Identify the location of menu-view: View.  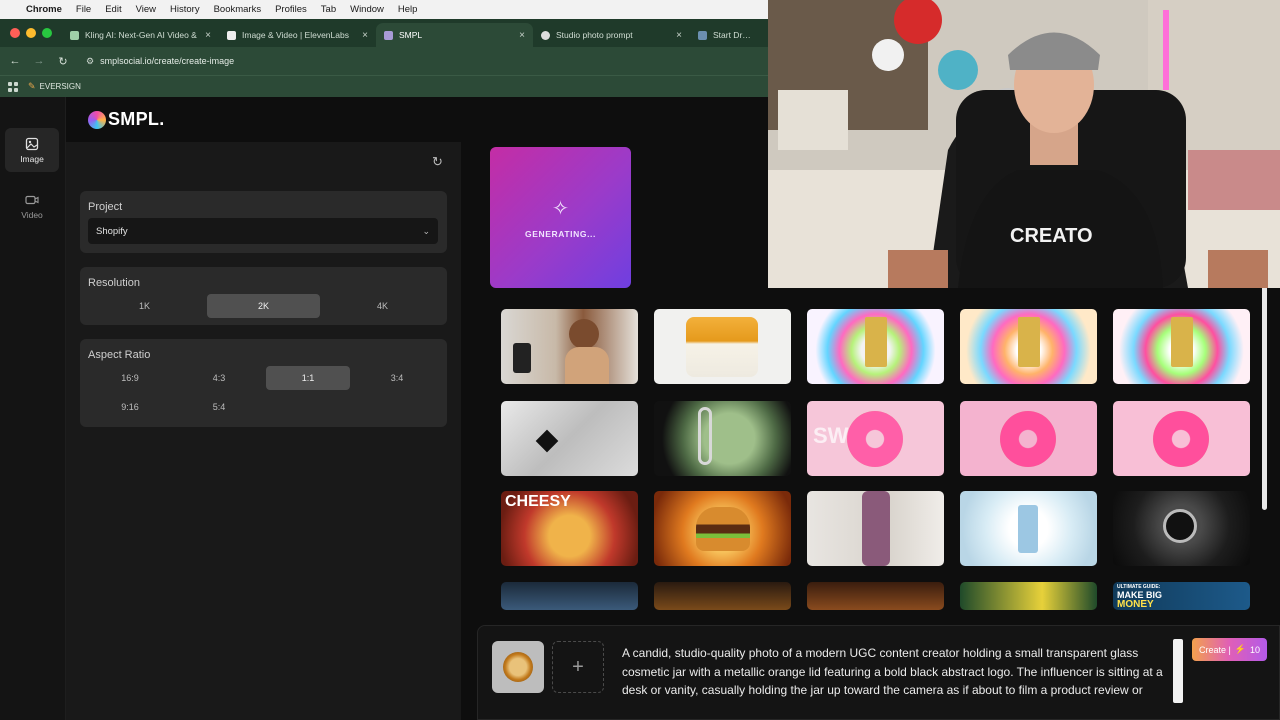
(146, 9).